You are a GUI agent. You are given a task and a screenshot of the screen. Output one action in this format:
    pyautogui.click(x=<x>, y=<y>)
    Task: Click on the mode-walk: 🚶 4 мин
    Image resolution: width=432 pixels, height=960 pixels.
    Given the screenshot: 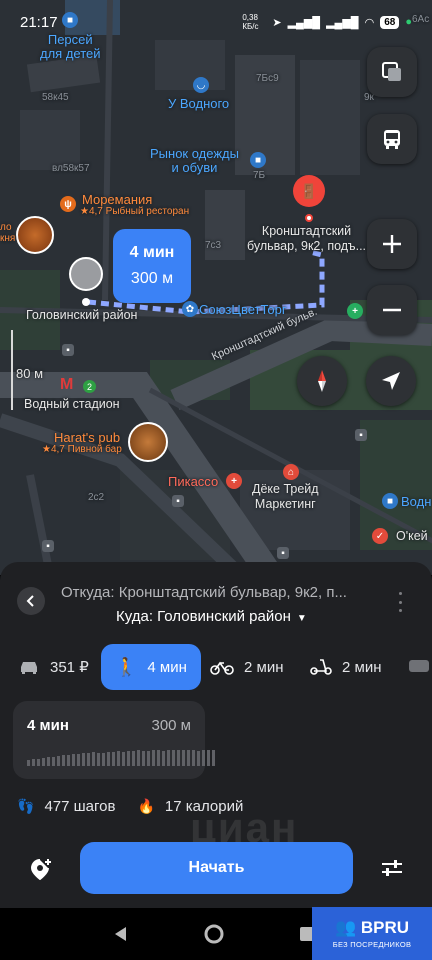 What is the action you would take?
    pyautogui.click(x=151, y=667)
    